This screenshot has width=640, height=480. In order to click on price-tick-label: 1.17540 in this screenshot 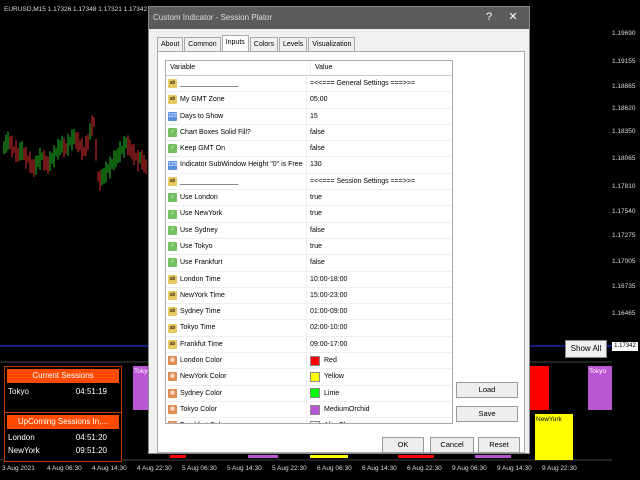, I will do `click(624, 211)`.